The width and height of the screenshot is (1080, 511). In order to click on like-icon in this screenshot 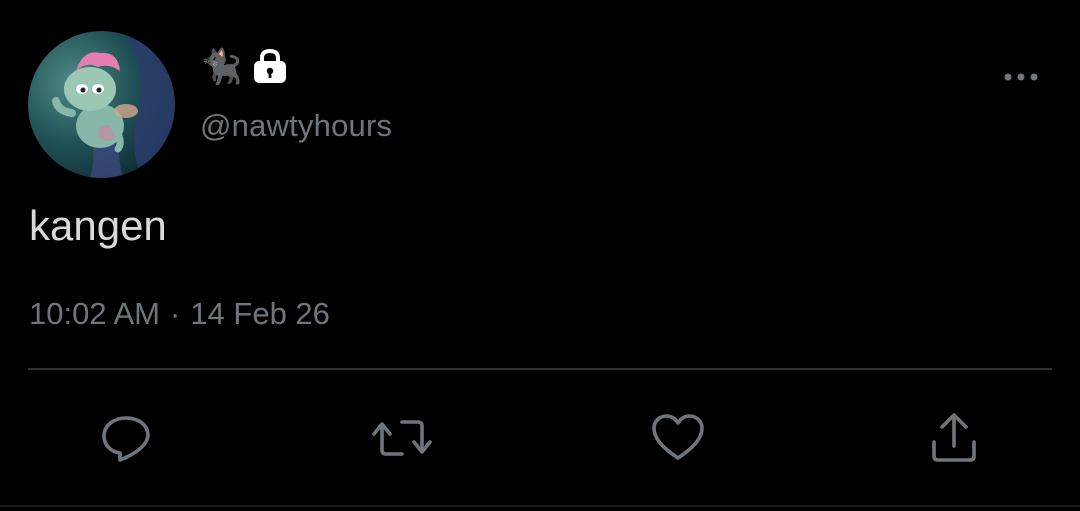, I will do `click(678, 437)`.